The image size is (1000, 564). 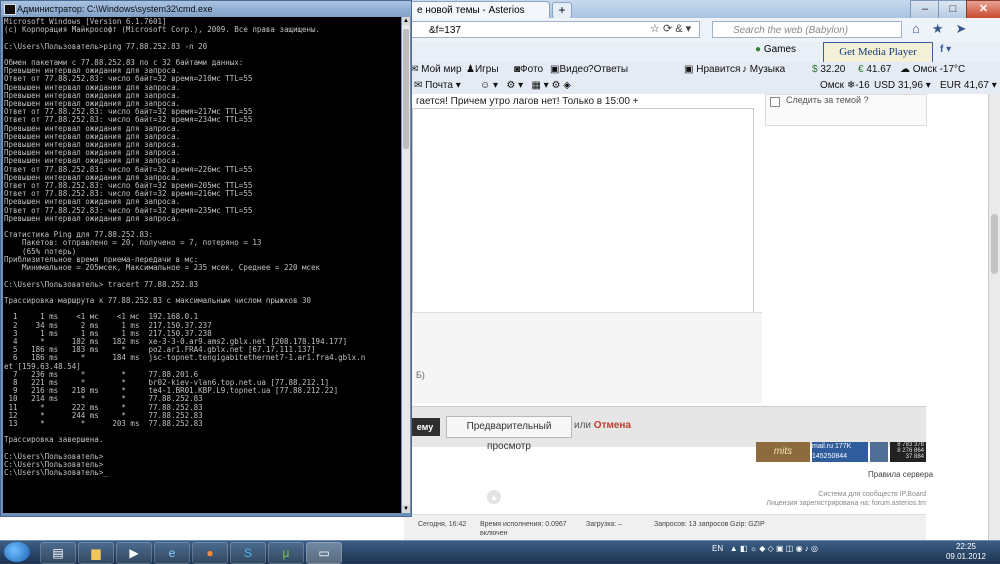 What do you see at coordinates (878, 59) in the screenshot?
I see `media-plugin-button: Get Media Player Plugin` at bounding box center [878, 59].